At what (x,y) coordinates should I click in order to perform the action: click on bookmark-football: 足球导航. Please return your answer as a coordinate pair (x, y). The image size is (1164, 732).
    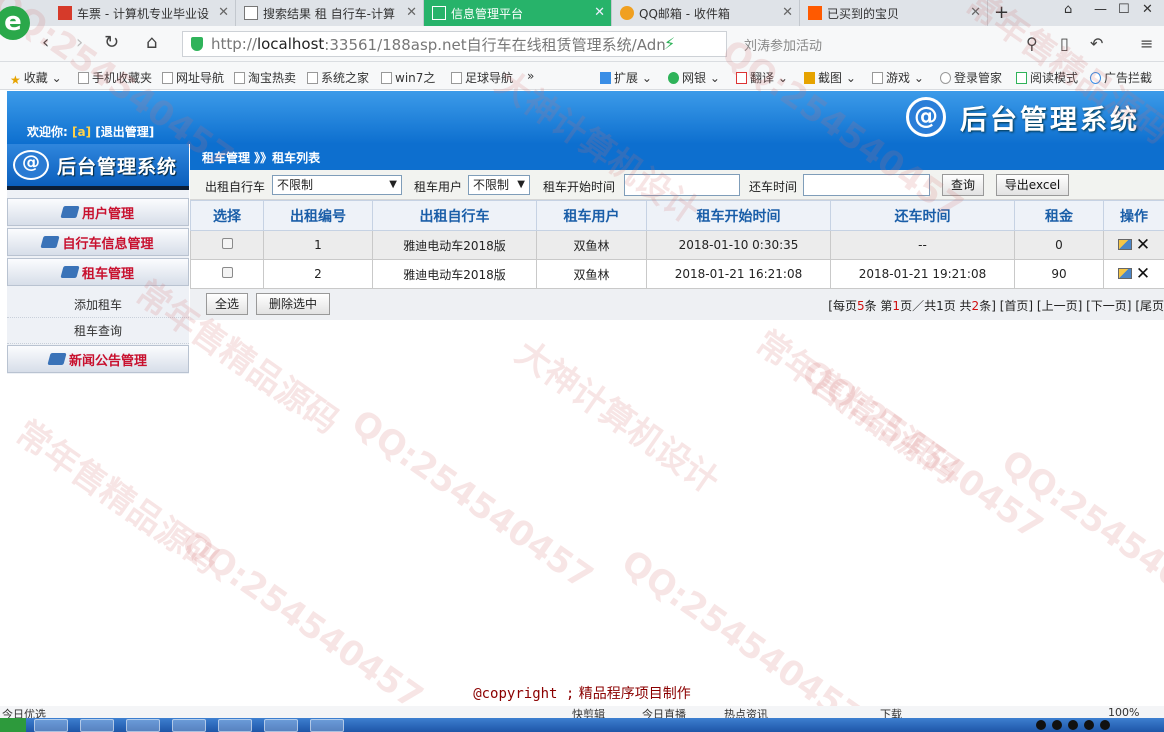
    Looking at the image, I should click on (482, 77).